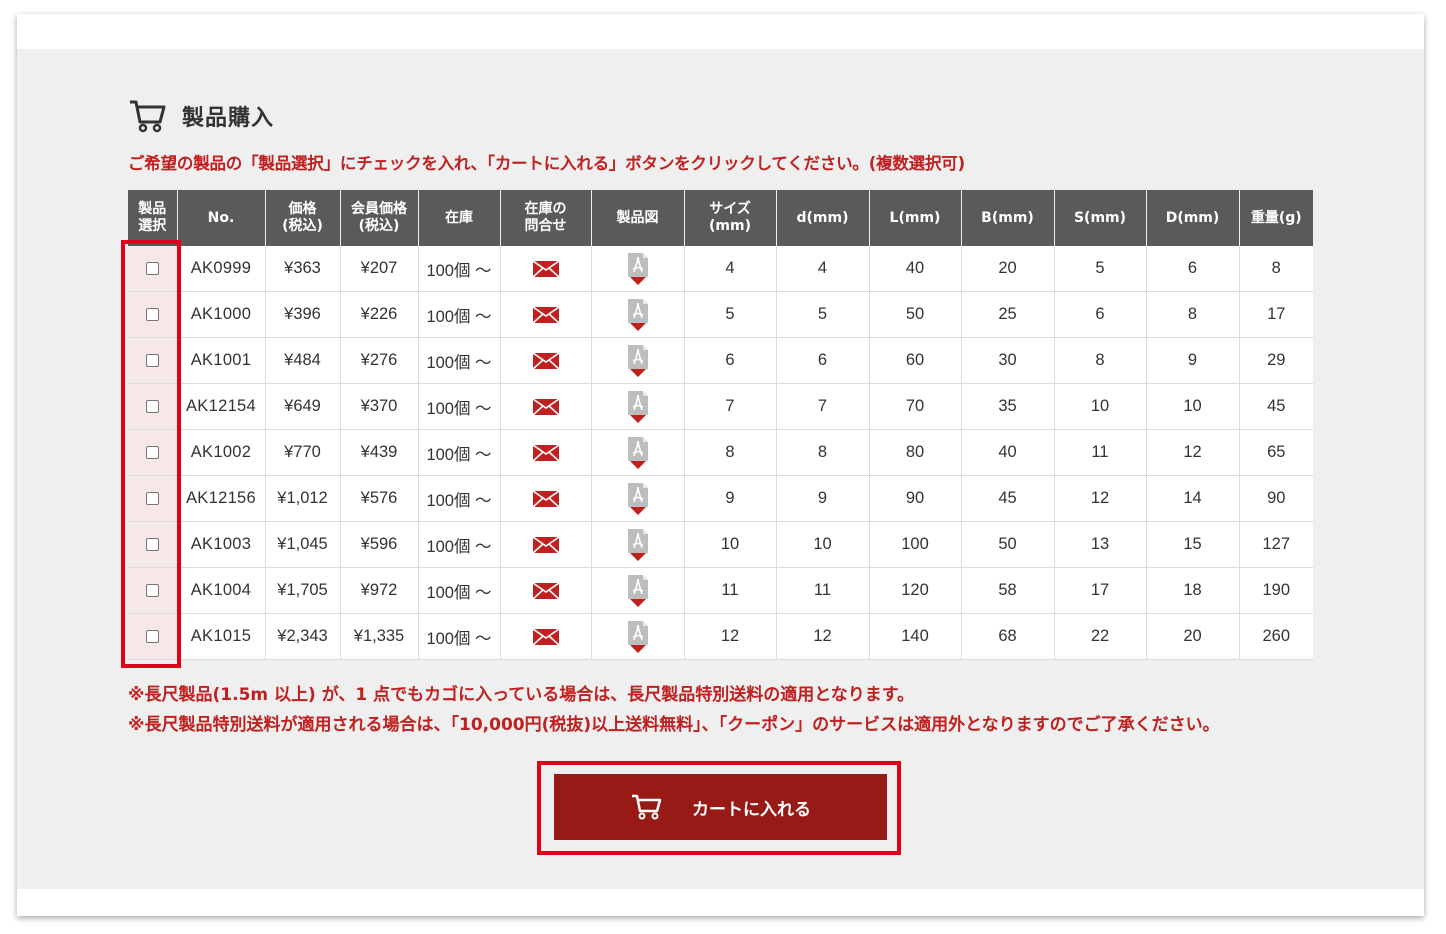  Describe the element at coordinates (221, 452) in the screenshot. I see `product-number: AK1002` at that location.